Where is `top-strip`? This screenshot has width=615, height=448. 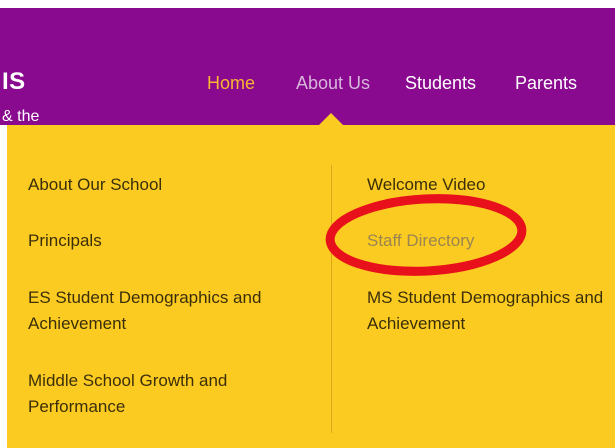
top-strip is located at coordinates (307, 4).